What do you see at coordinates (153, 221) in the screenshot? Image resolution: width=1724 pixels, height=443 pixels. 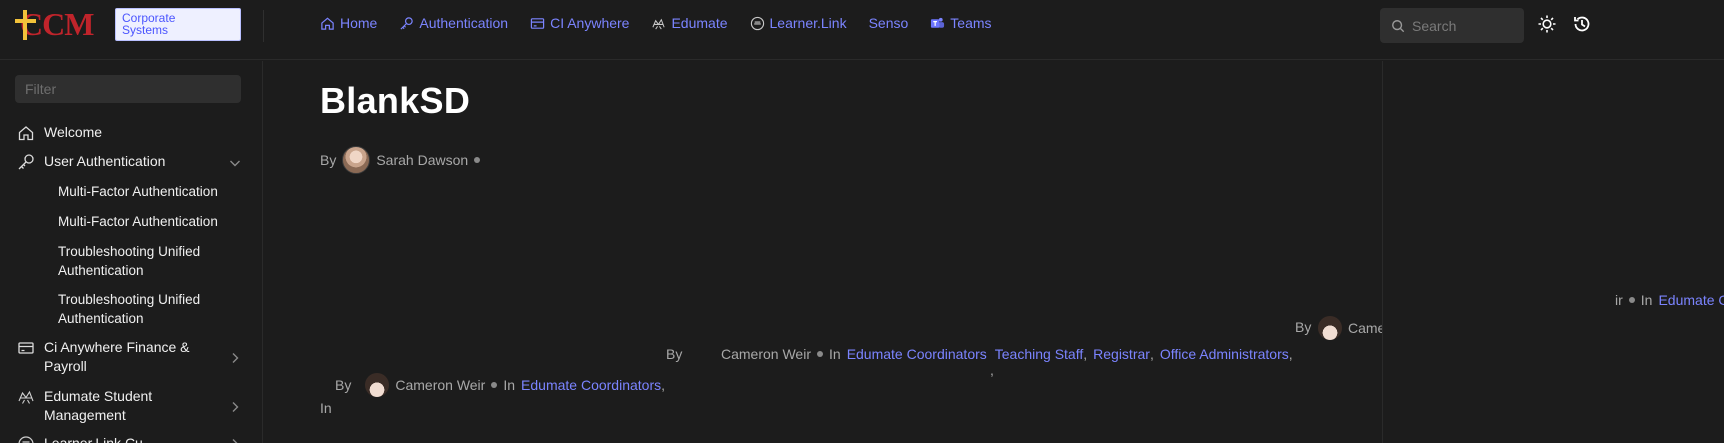 I see `sidebar-subitem-mfa-2: Multi-Factor Authentication` at bounding box center [153, 221].